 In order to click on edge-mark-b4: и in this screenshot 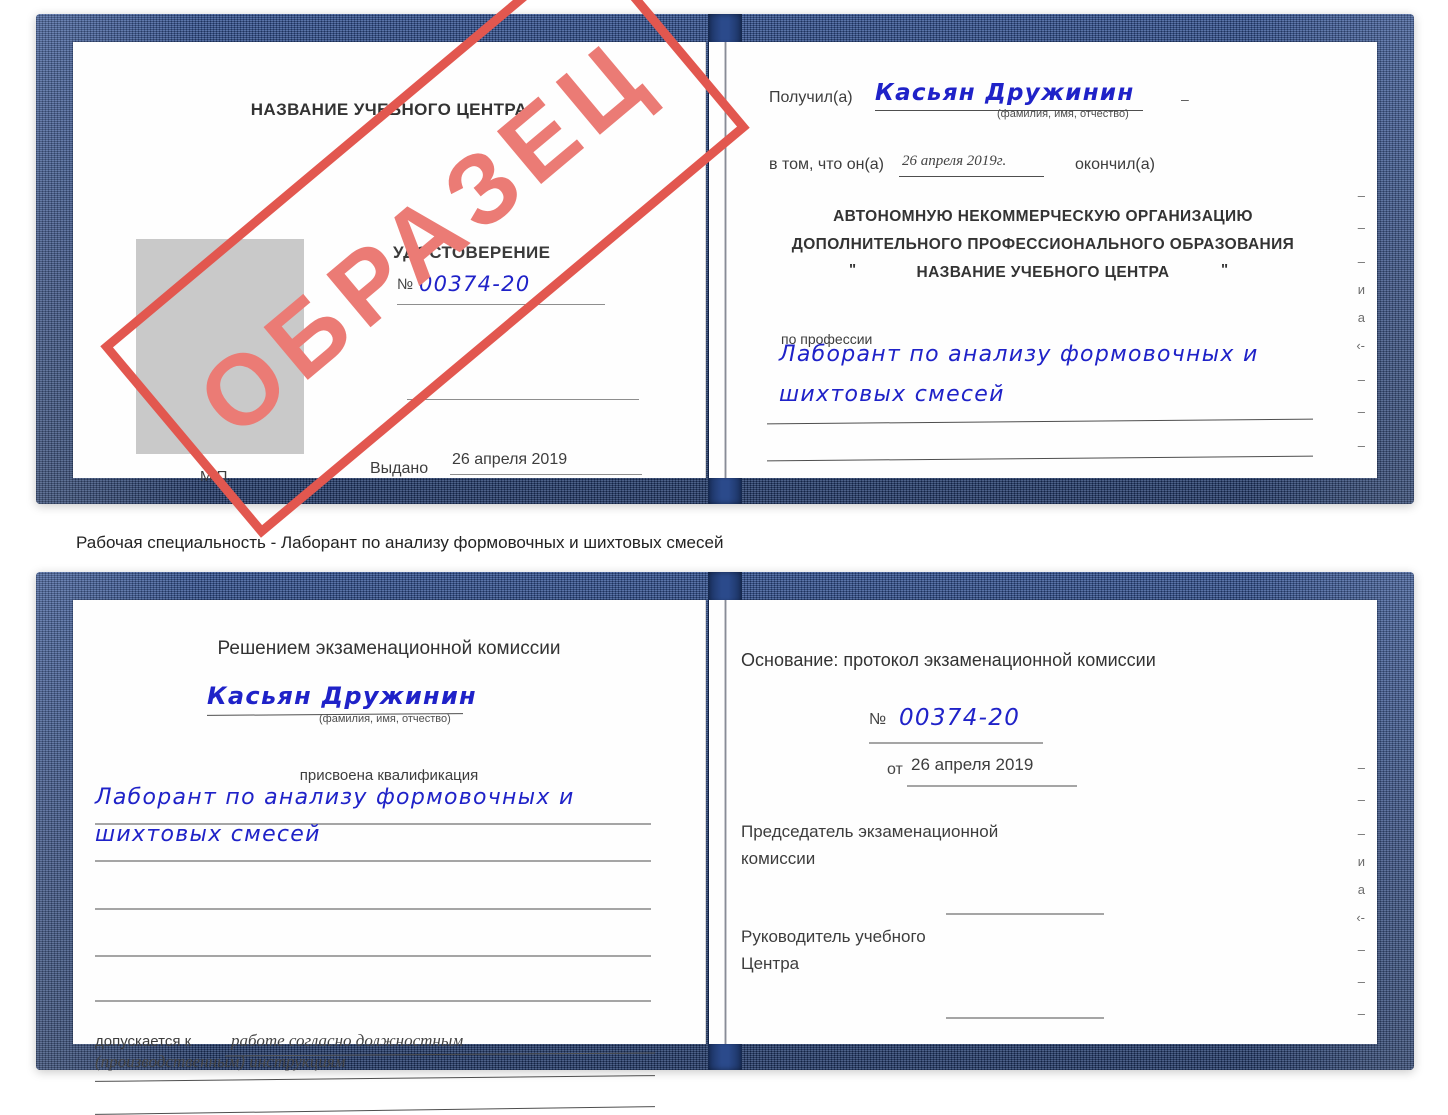, I will do `click(1361, 861)`.